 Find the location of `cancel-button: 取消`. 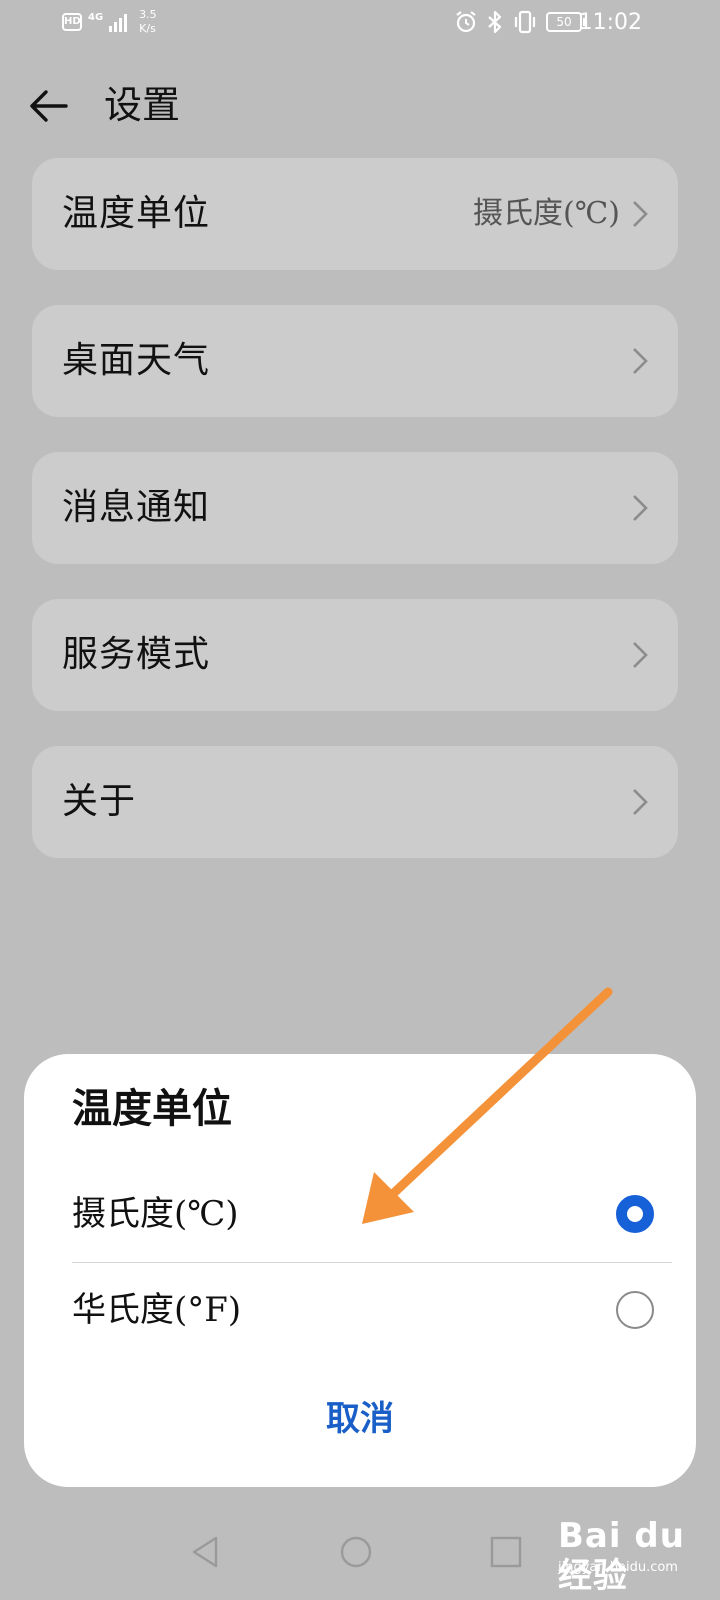

cancel-button: 取消 is located at coordinates (360, 1419).